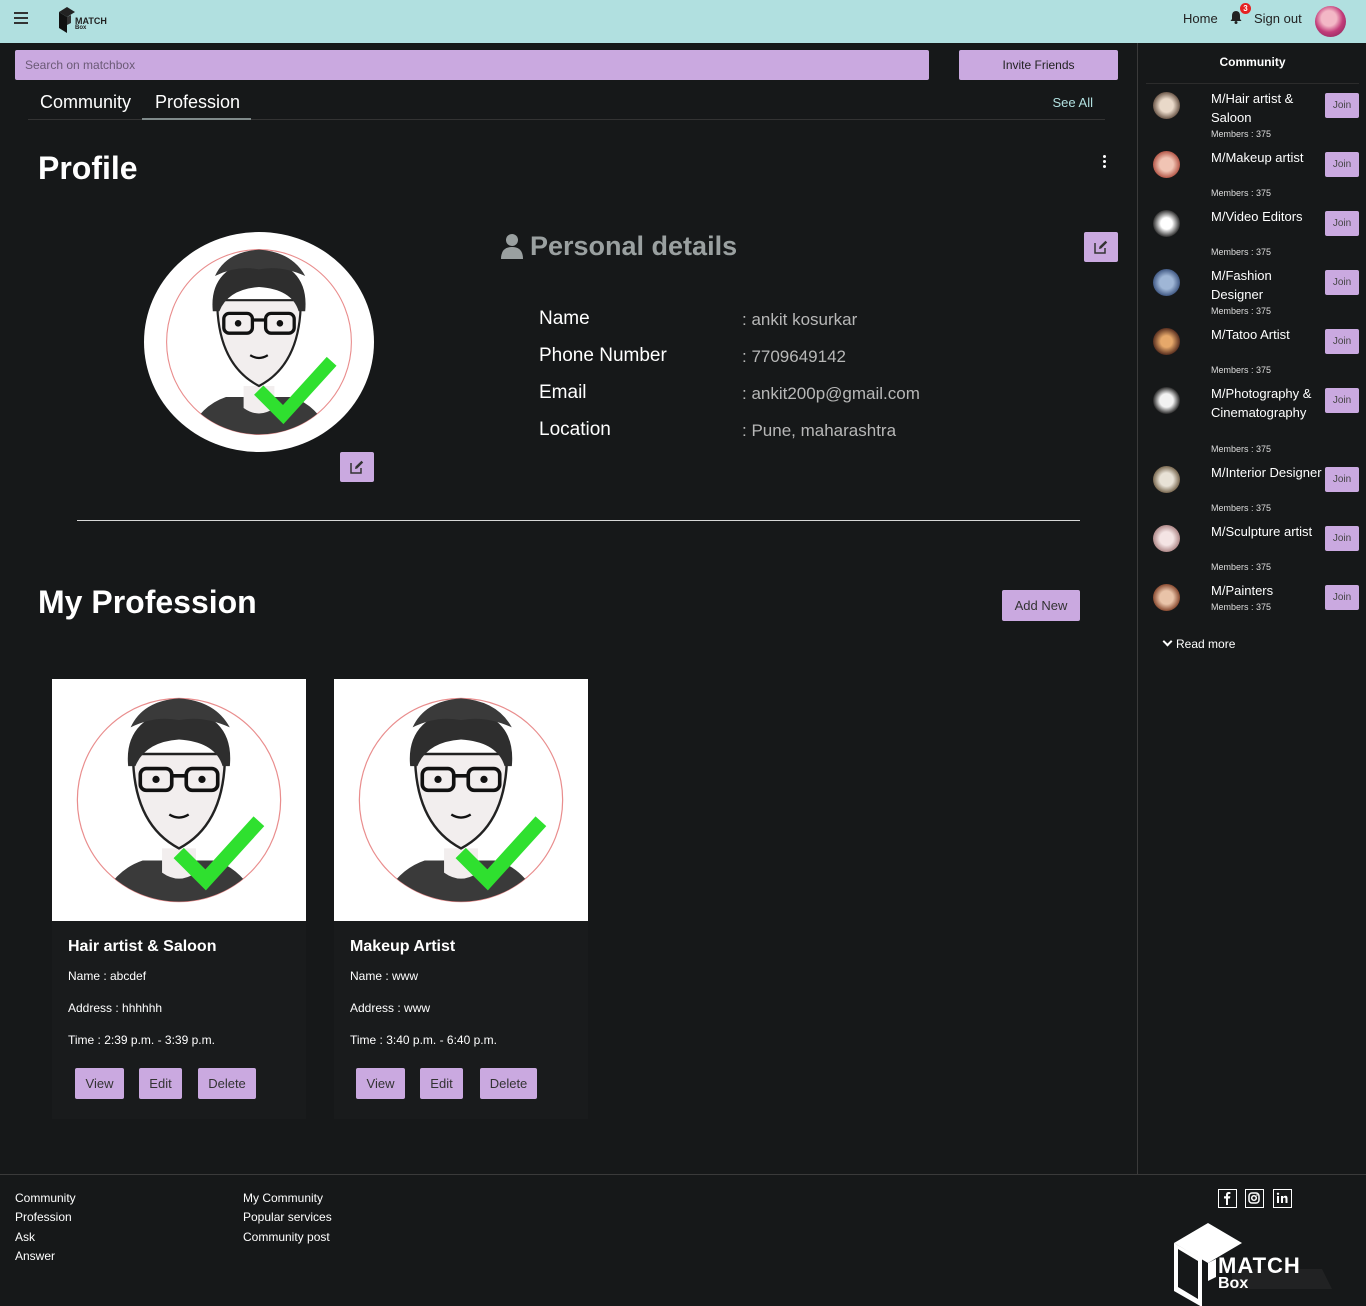  I want to click on location-label: Location, so click(575, 429).